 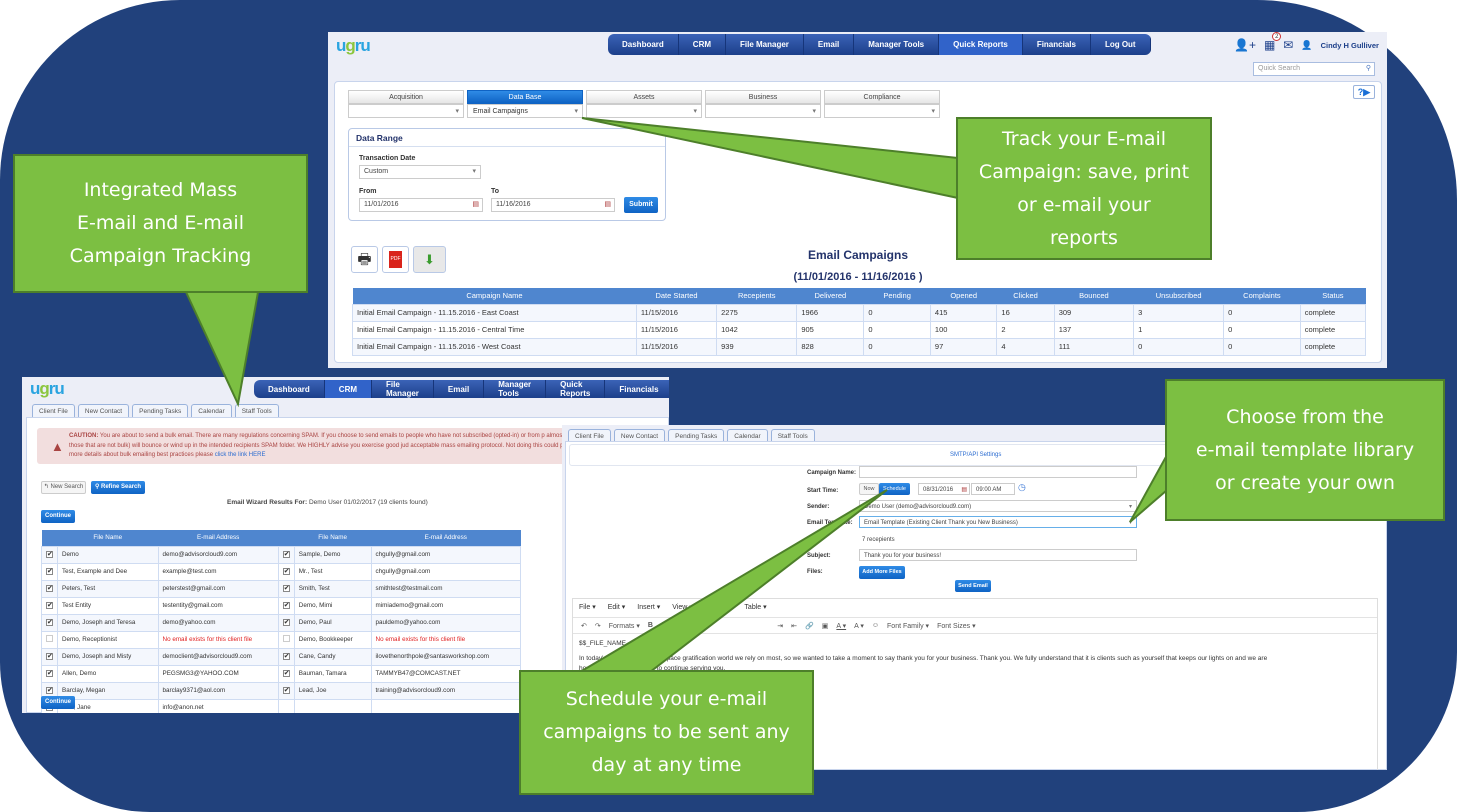 I want to click on column-header: Pending, so click(x=897, y=296).